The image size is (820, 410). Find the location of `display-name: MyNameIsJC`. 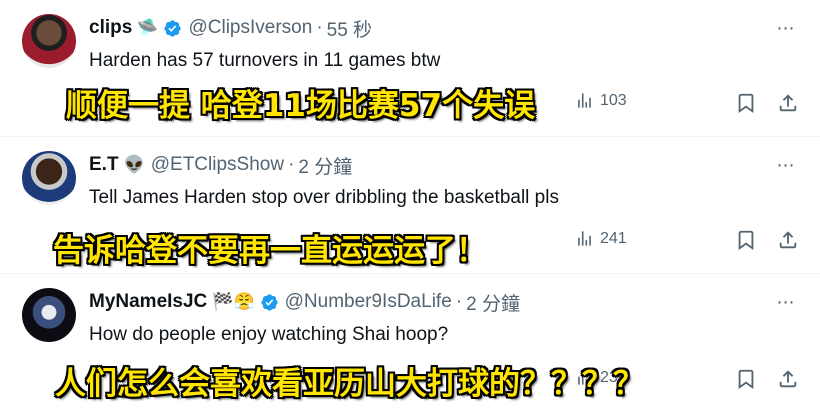

display-name: MyNameIsJC is located at coordinates (148, 302).